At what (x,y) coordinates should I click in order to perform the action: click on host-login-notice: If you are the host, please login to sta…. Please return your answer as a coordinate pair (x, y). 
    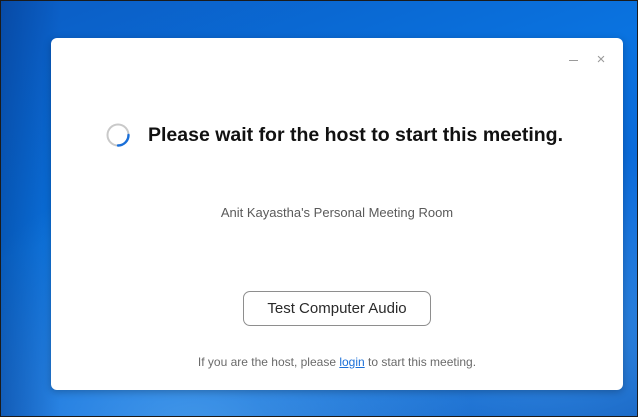
    Looking at the image, I should click on (337, 362).